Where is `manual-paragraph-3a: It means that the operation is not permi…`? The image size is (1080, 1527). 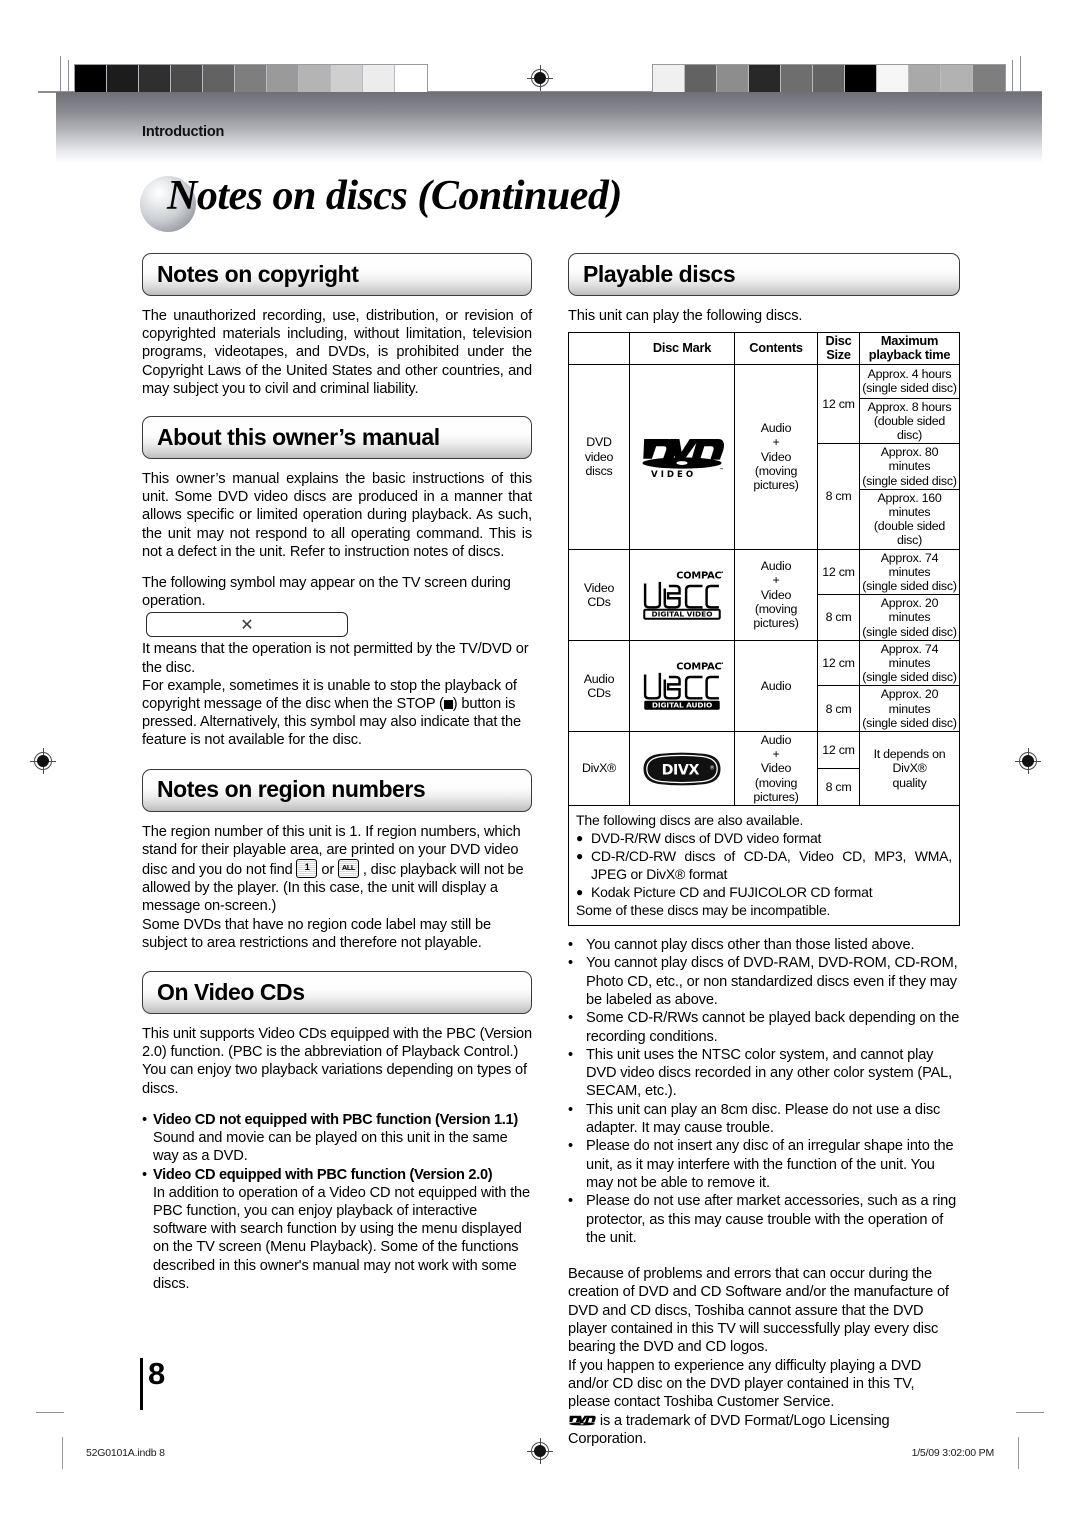 manual-paragraph-3a: It means that the operation is not permi… is located at coordinates (335, 658).